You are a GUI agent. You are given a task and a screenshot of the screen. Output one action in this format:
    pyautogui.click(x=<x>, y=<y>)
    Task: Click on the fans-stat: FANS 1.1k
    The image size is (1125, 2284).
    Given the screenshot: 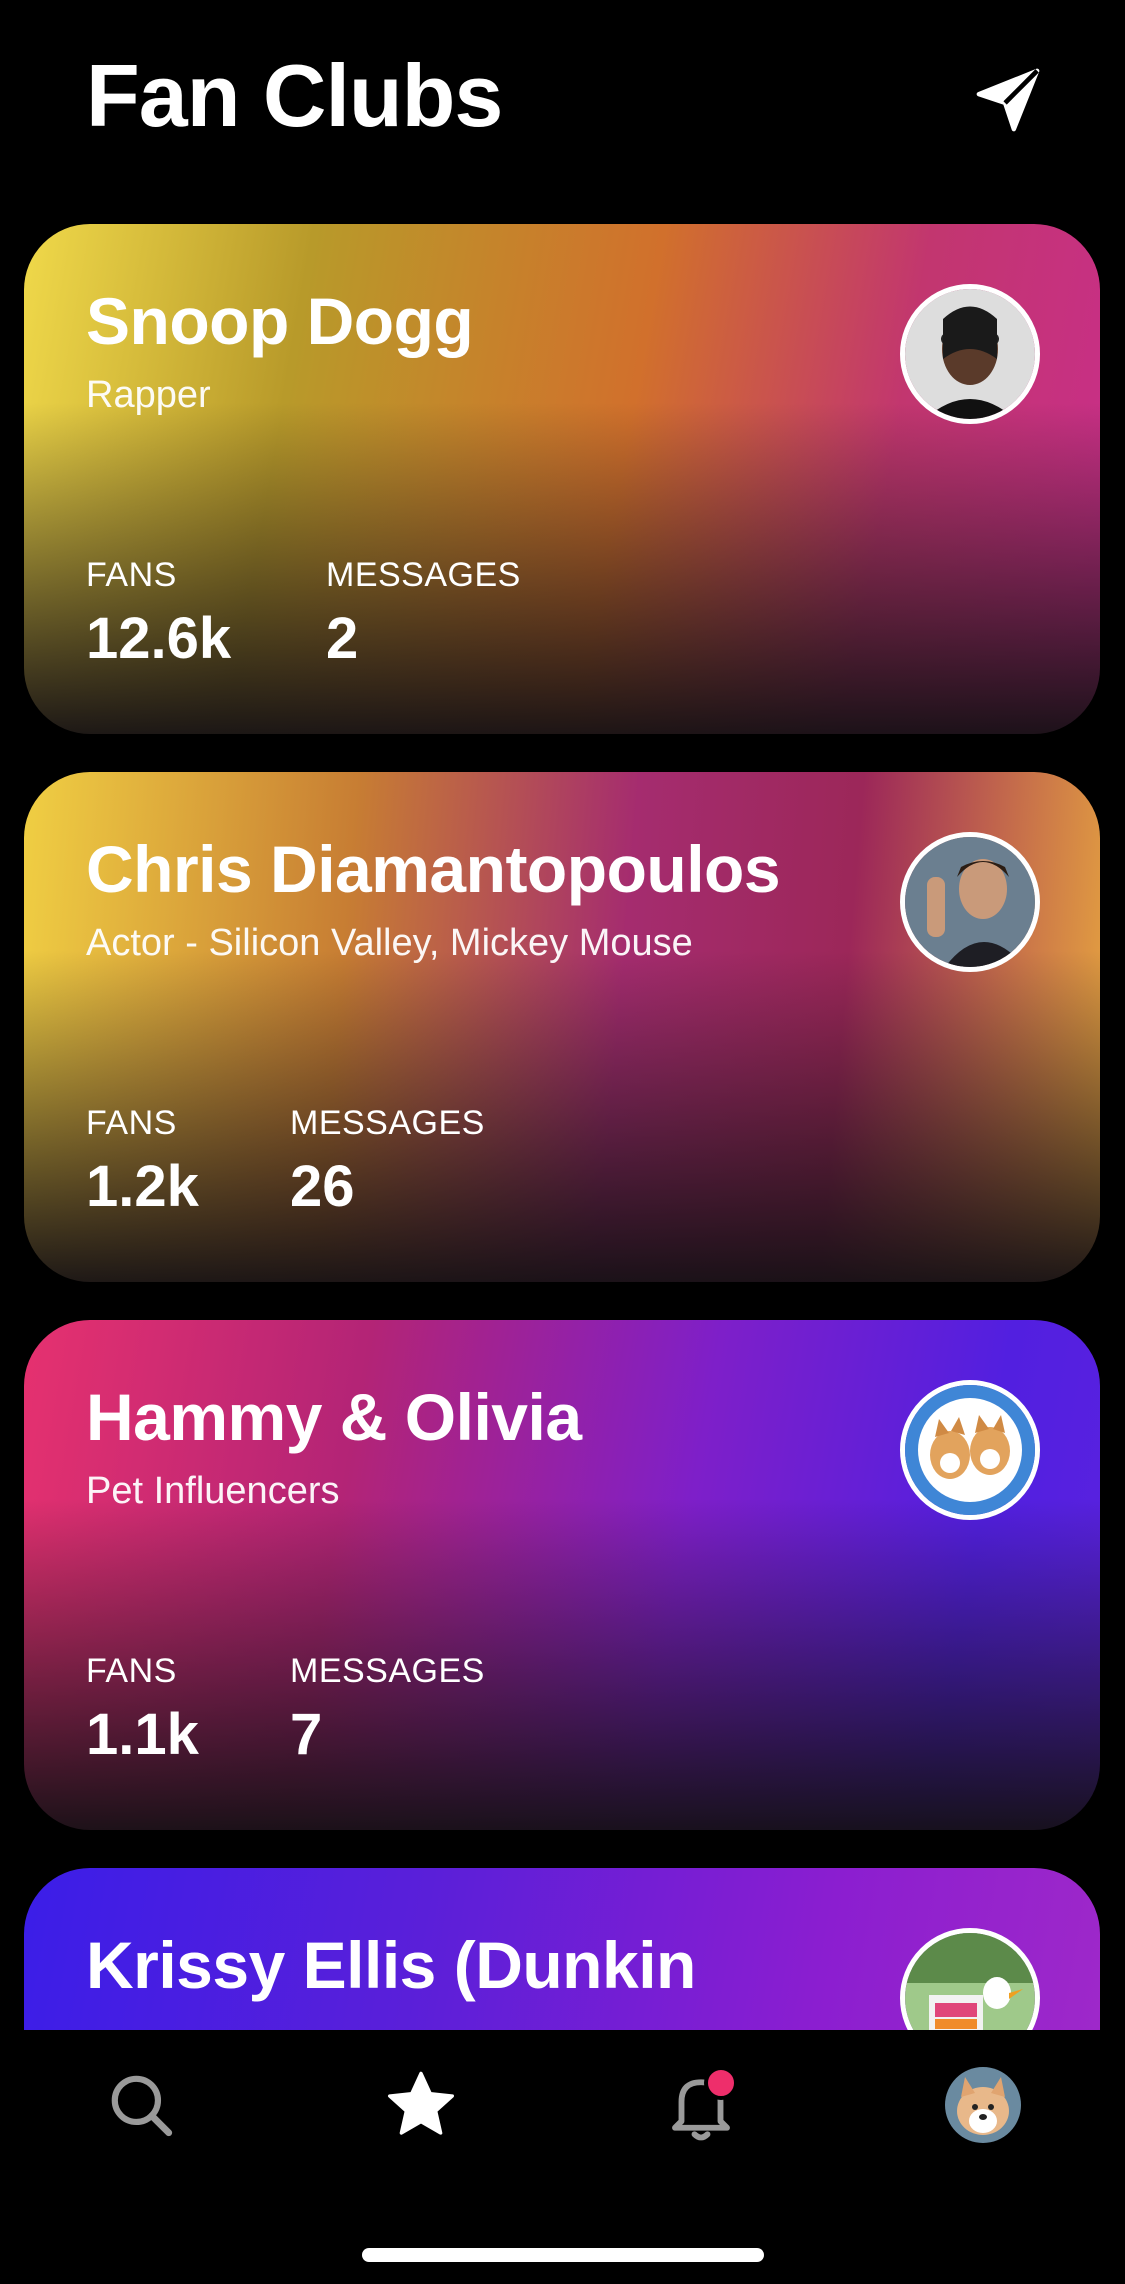 What is the action you would take?
    pyautogui.click(x=142, y=1709)
    